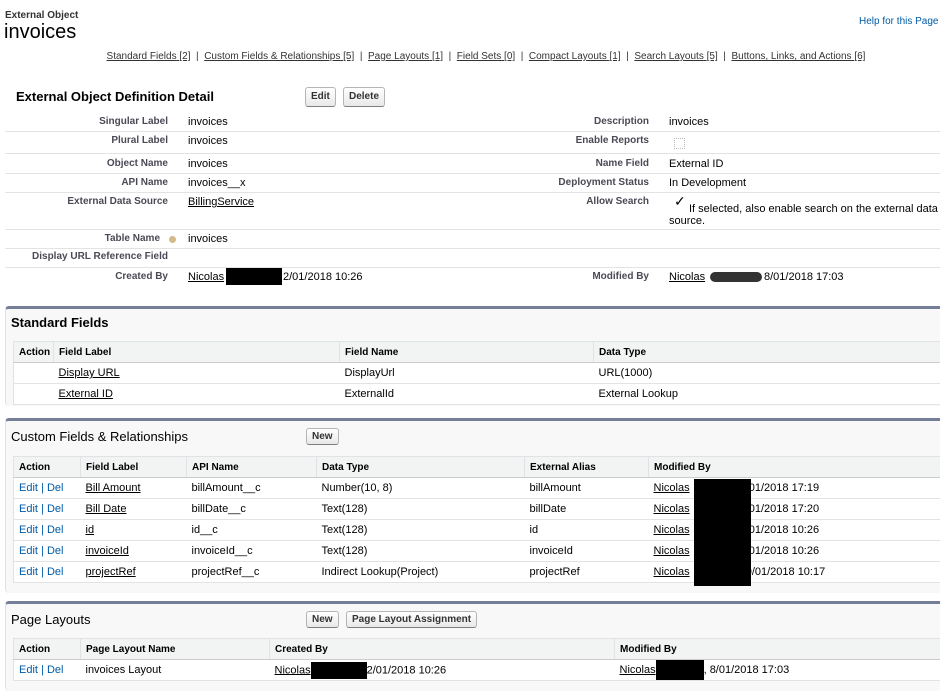 Image resolution: width=940 pixels, height=691 pixels. I want to click on help-icon, so click(172, 239).